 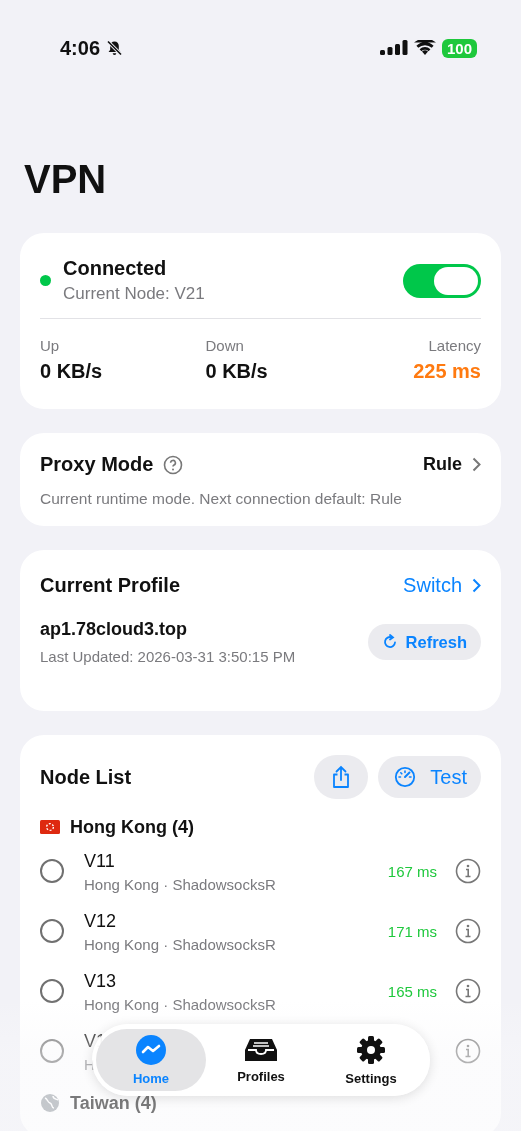 I want to click on proxy-mode-title: Proxy Mode, so click(x=97, y=464).